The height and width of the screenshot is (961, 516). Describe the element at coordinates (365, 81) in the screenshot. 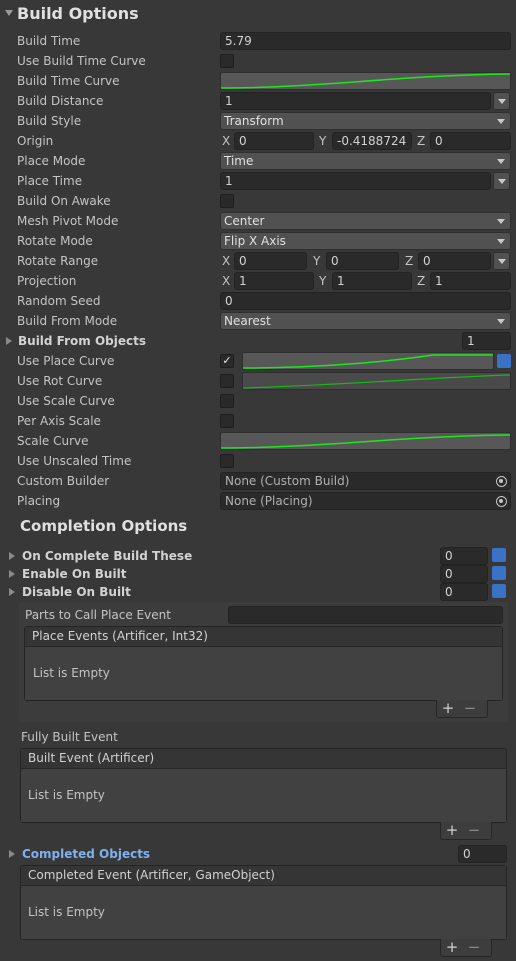

I see `build-time-curve-field` at that location.